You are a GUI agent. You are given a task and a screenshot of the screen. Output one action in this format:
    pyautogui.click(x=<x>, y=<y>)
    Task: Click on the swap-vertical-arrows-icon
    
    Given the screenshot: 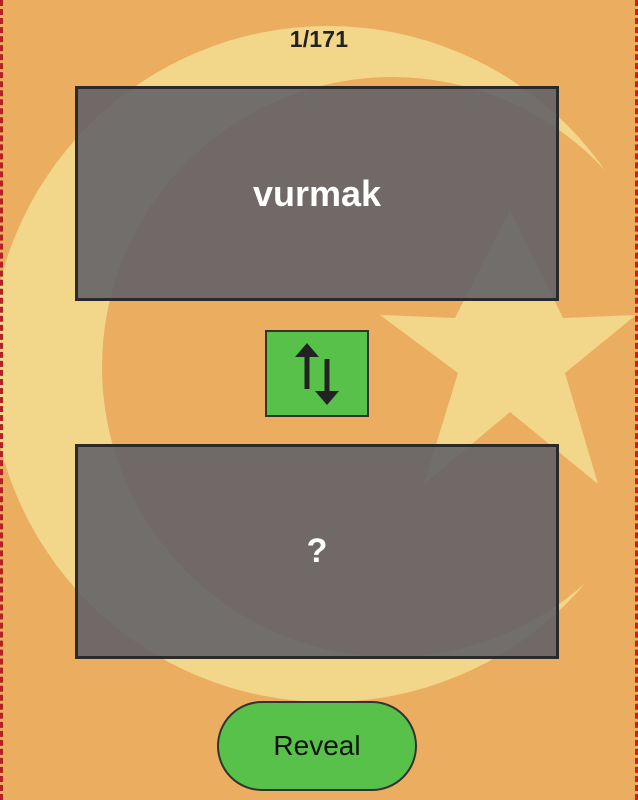 What is the action you would take?
    pyautogui.click(x=317, y=373)
    